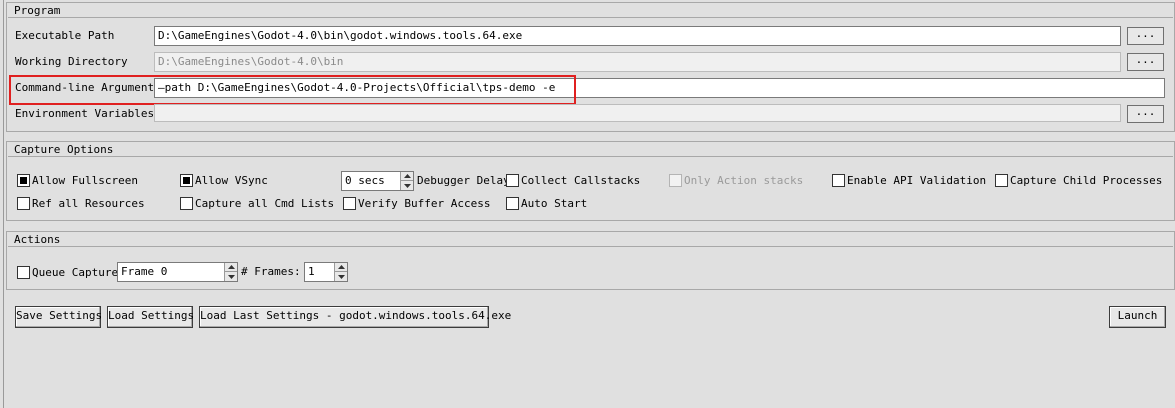  Describe the element at coordinates (554, 203) in the screenshot. I see `auto-start-label: Auto Start` at that location.